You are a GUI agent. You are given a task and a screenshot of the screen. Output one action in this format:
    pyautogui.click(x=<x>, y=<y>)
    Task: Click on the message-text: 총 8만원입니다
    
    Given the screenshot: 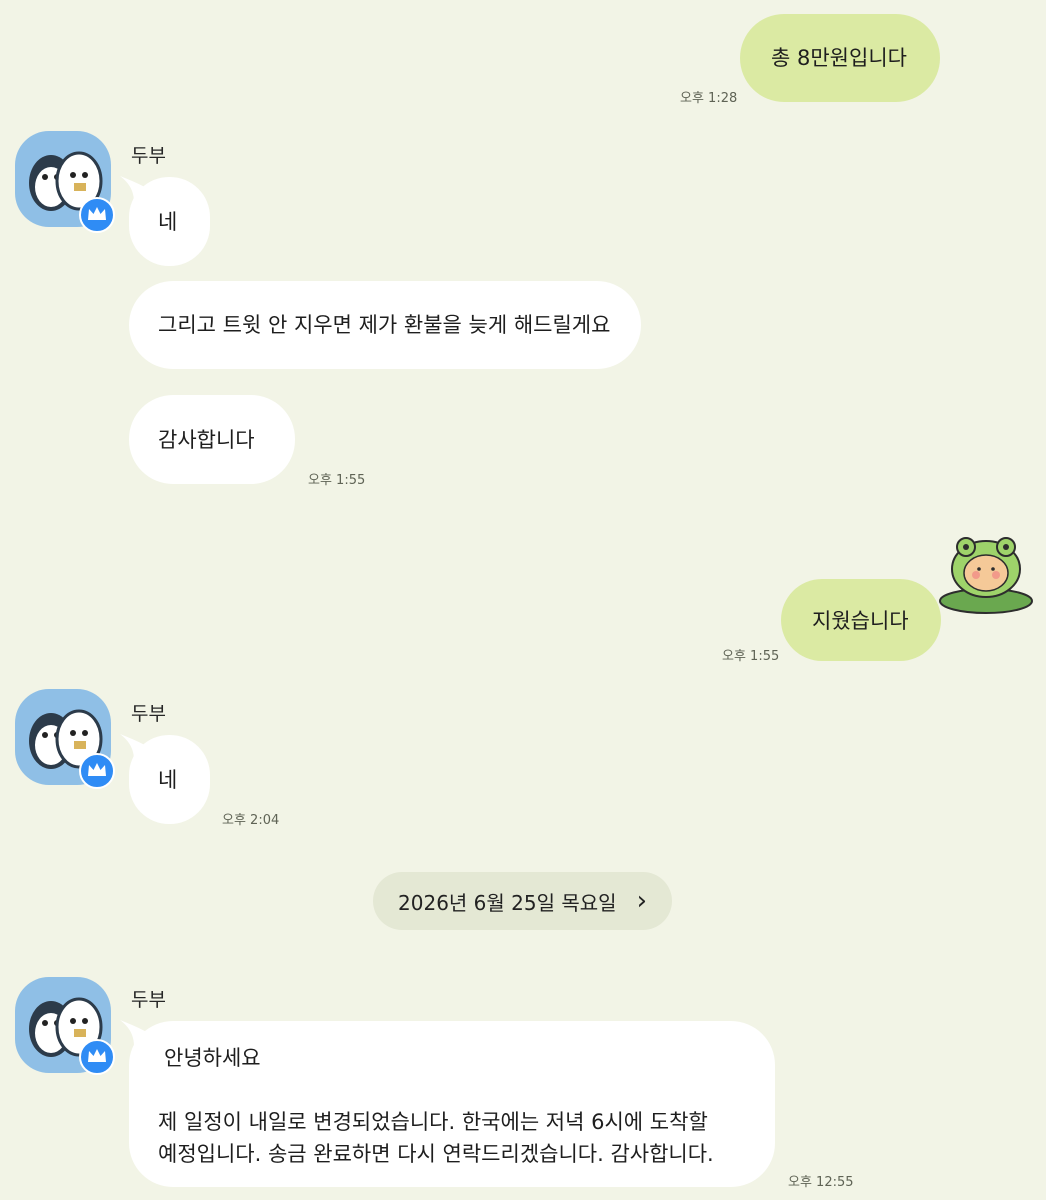 What is the action you would take?
    pyautogui.click(x=839, y=58)
    